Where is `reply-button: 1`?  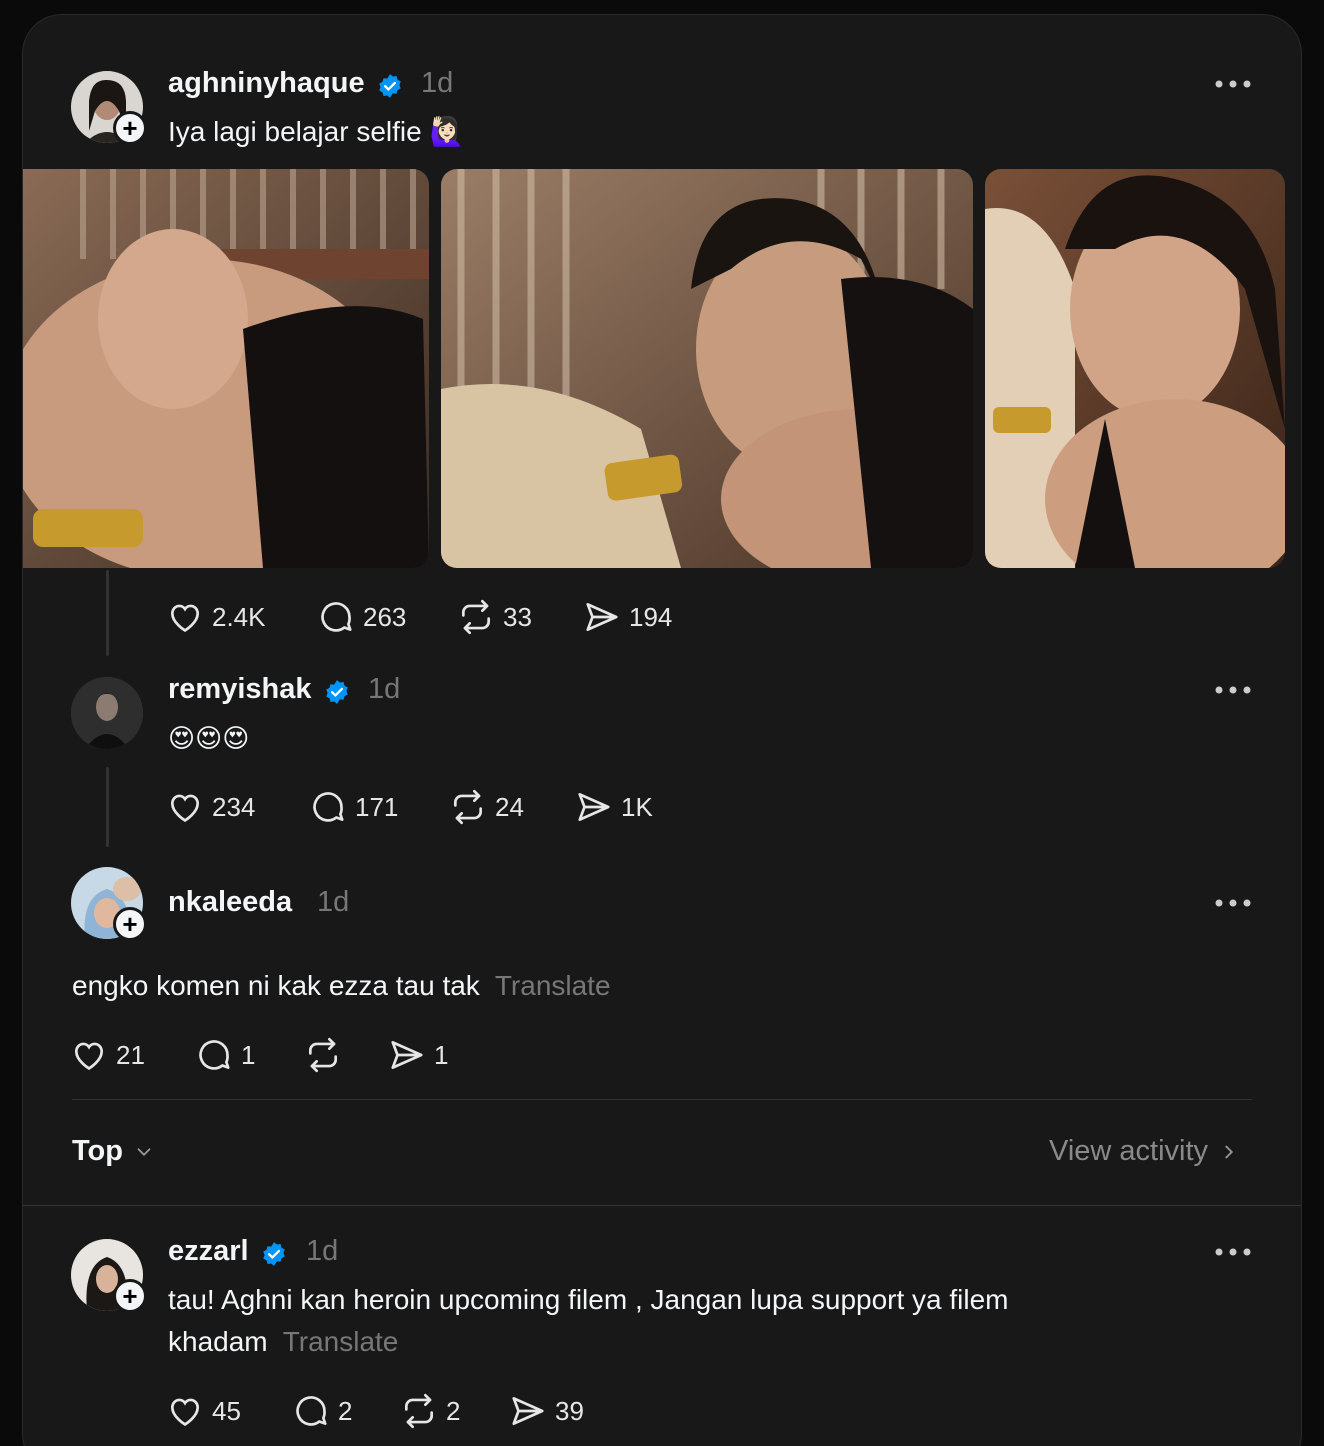
reply-button: 1 is located at coordinates (225, 1055).